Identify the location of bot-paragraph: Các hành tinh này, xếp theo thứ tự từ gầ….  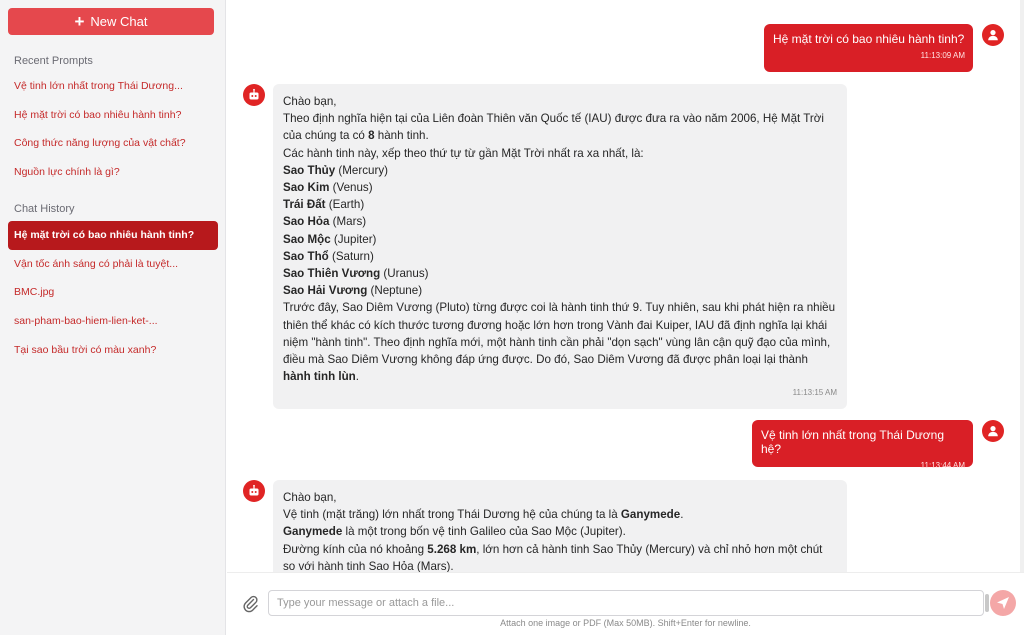
(463, 153).